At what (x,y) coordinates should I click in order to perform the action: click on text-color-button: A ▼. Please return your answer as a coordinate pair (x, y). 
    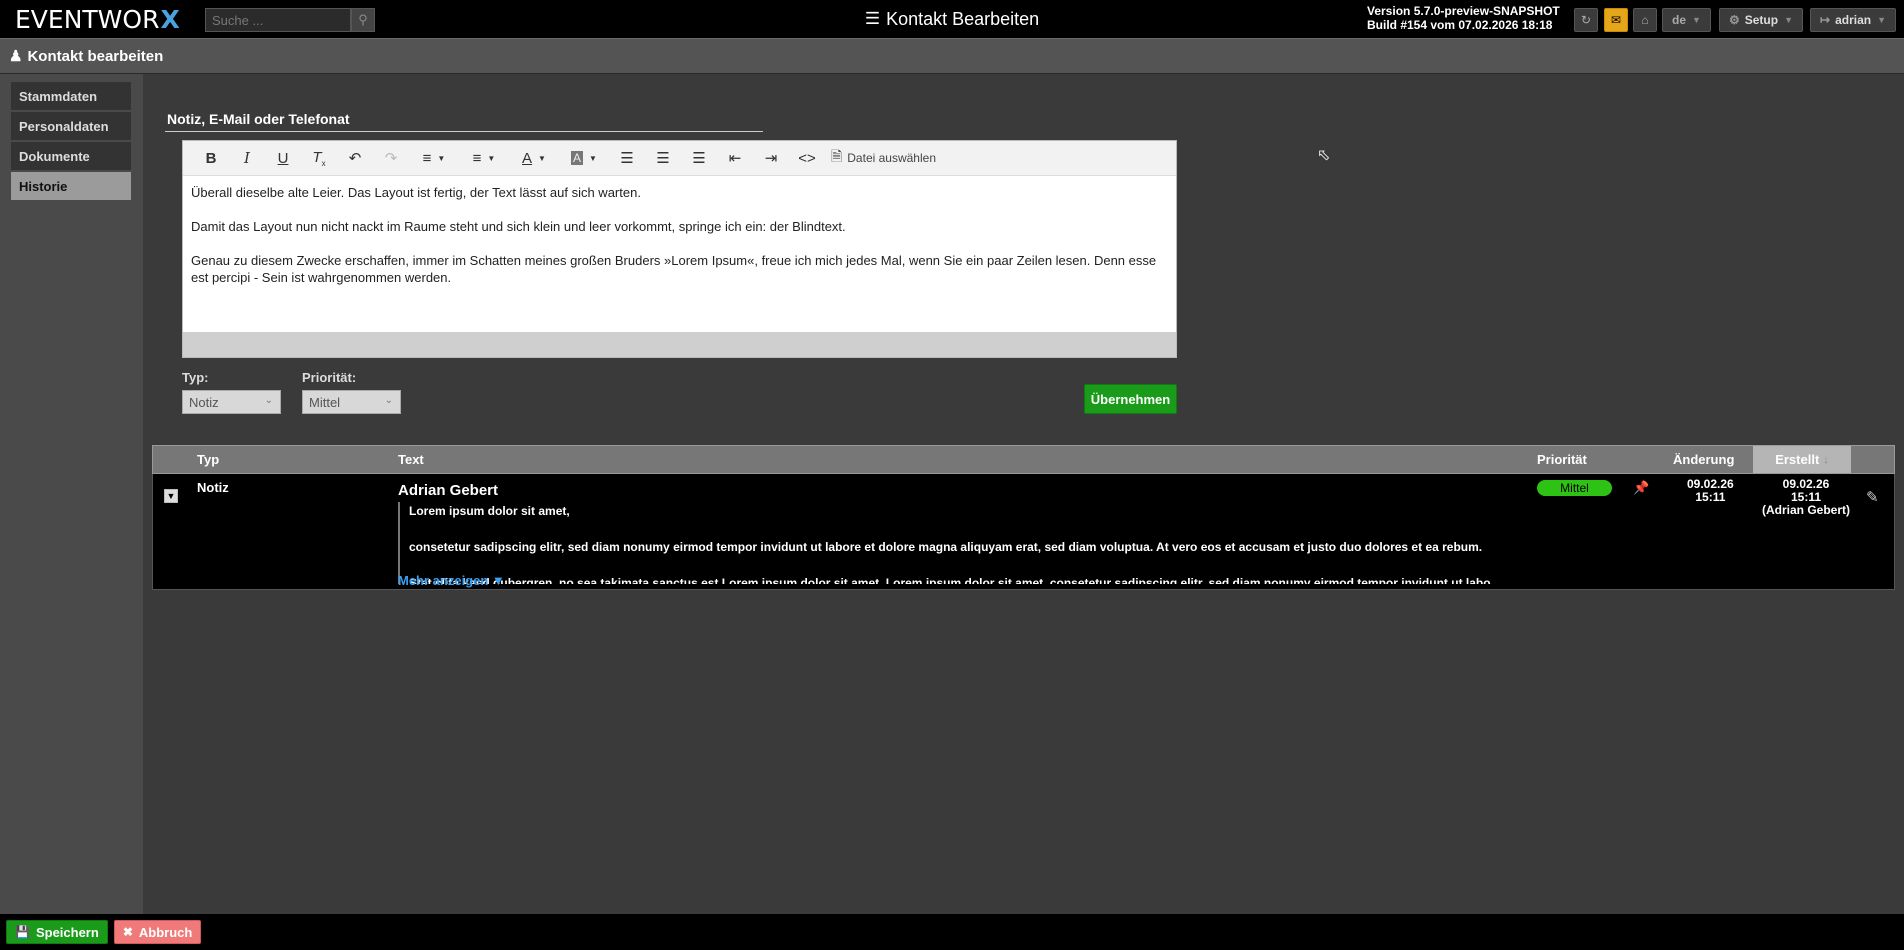
    Looking at the image, I should click on (534, 158).